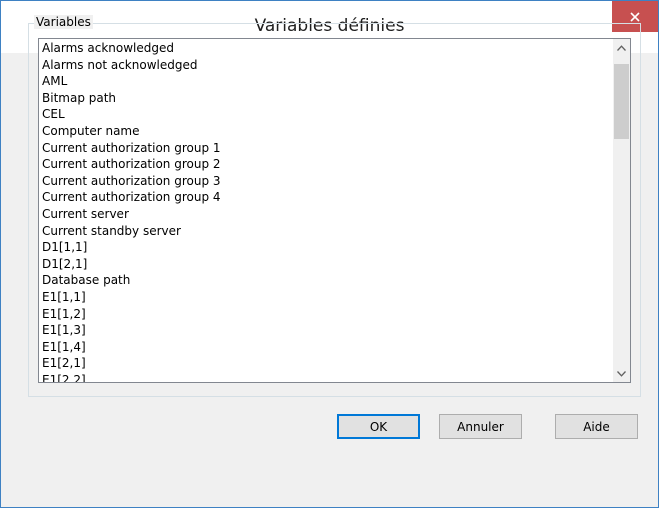 This screenshot has height=508, width=659. What do you see at coordinates (480, 426) in the screenshot?
I see `cancel-button: Annuler` at bounding box center [480, 426].